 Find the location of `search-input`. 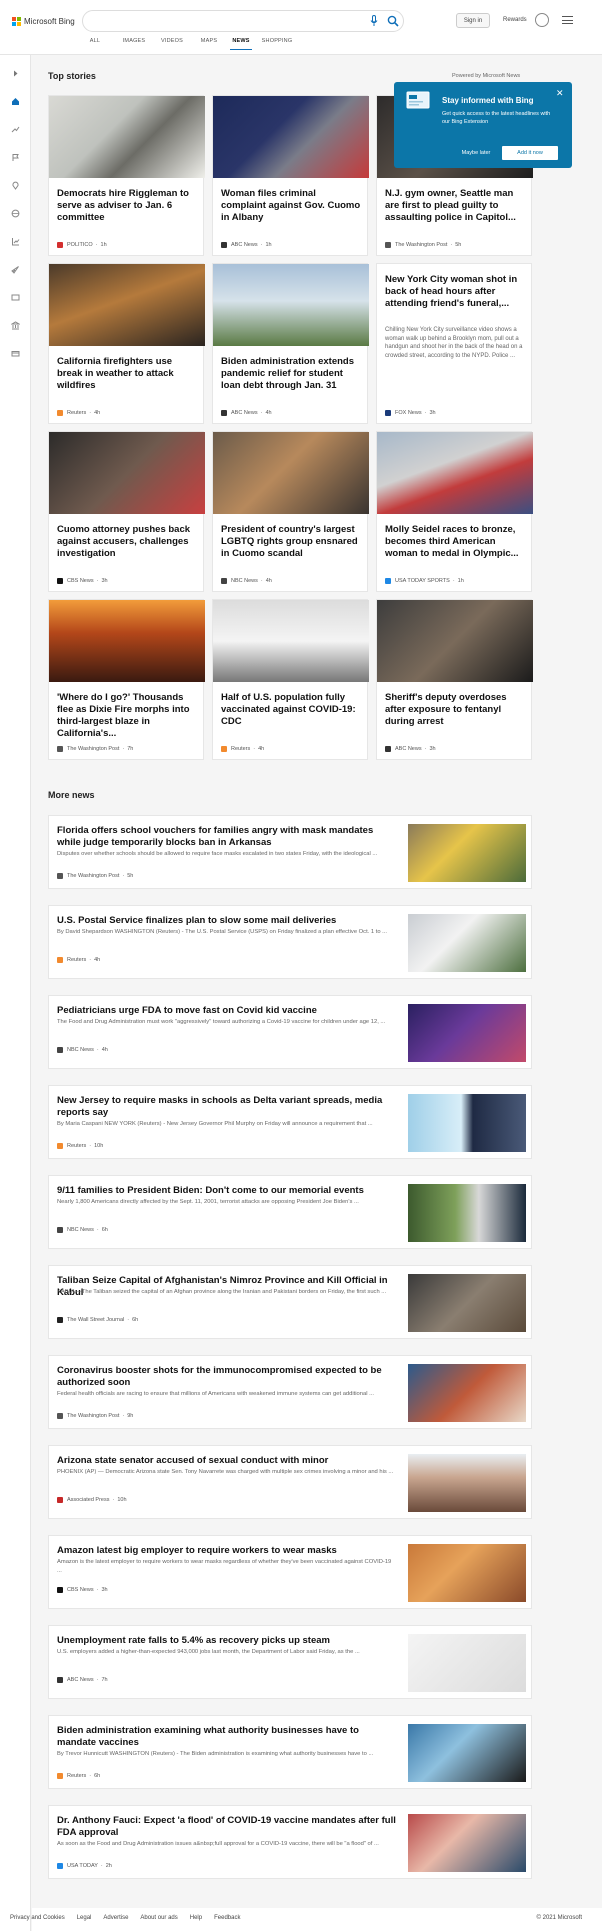

search-input is located at coordinates (243, 21).